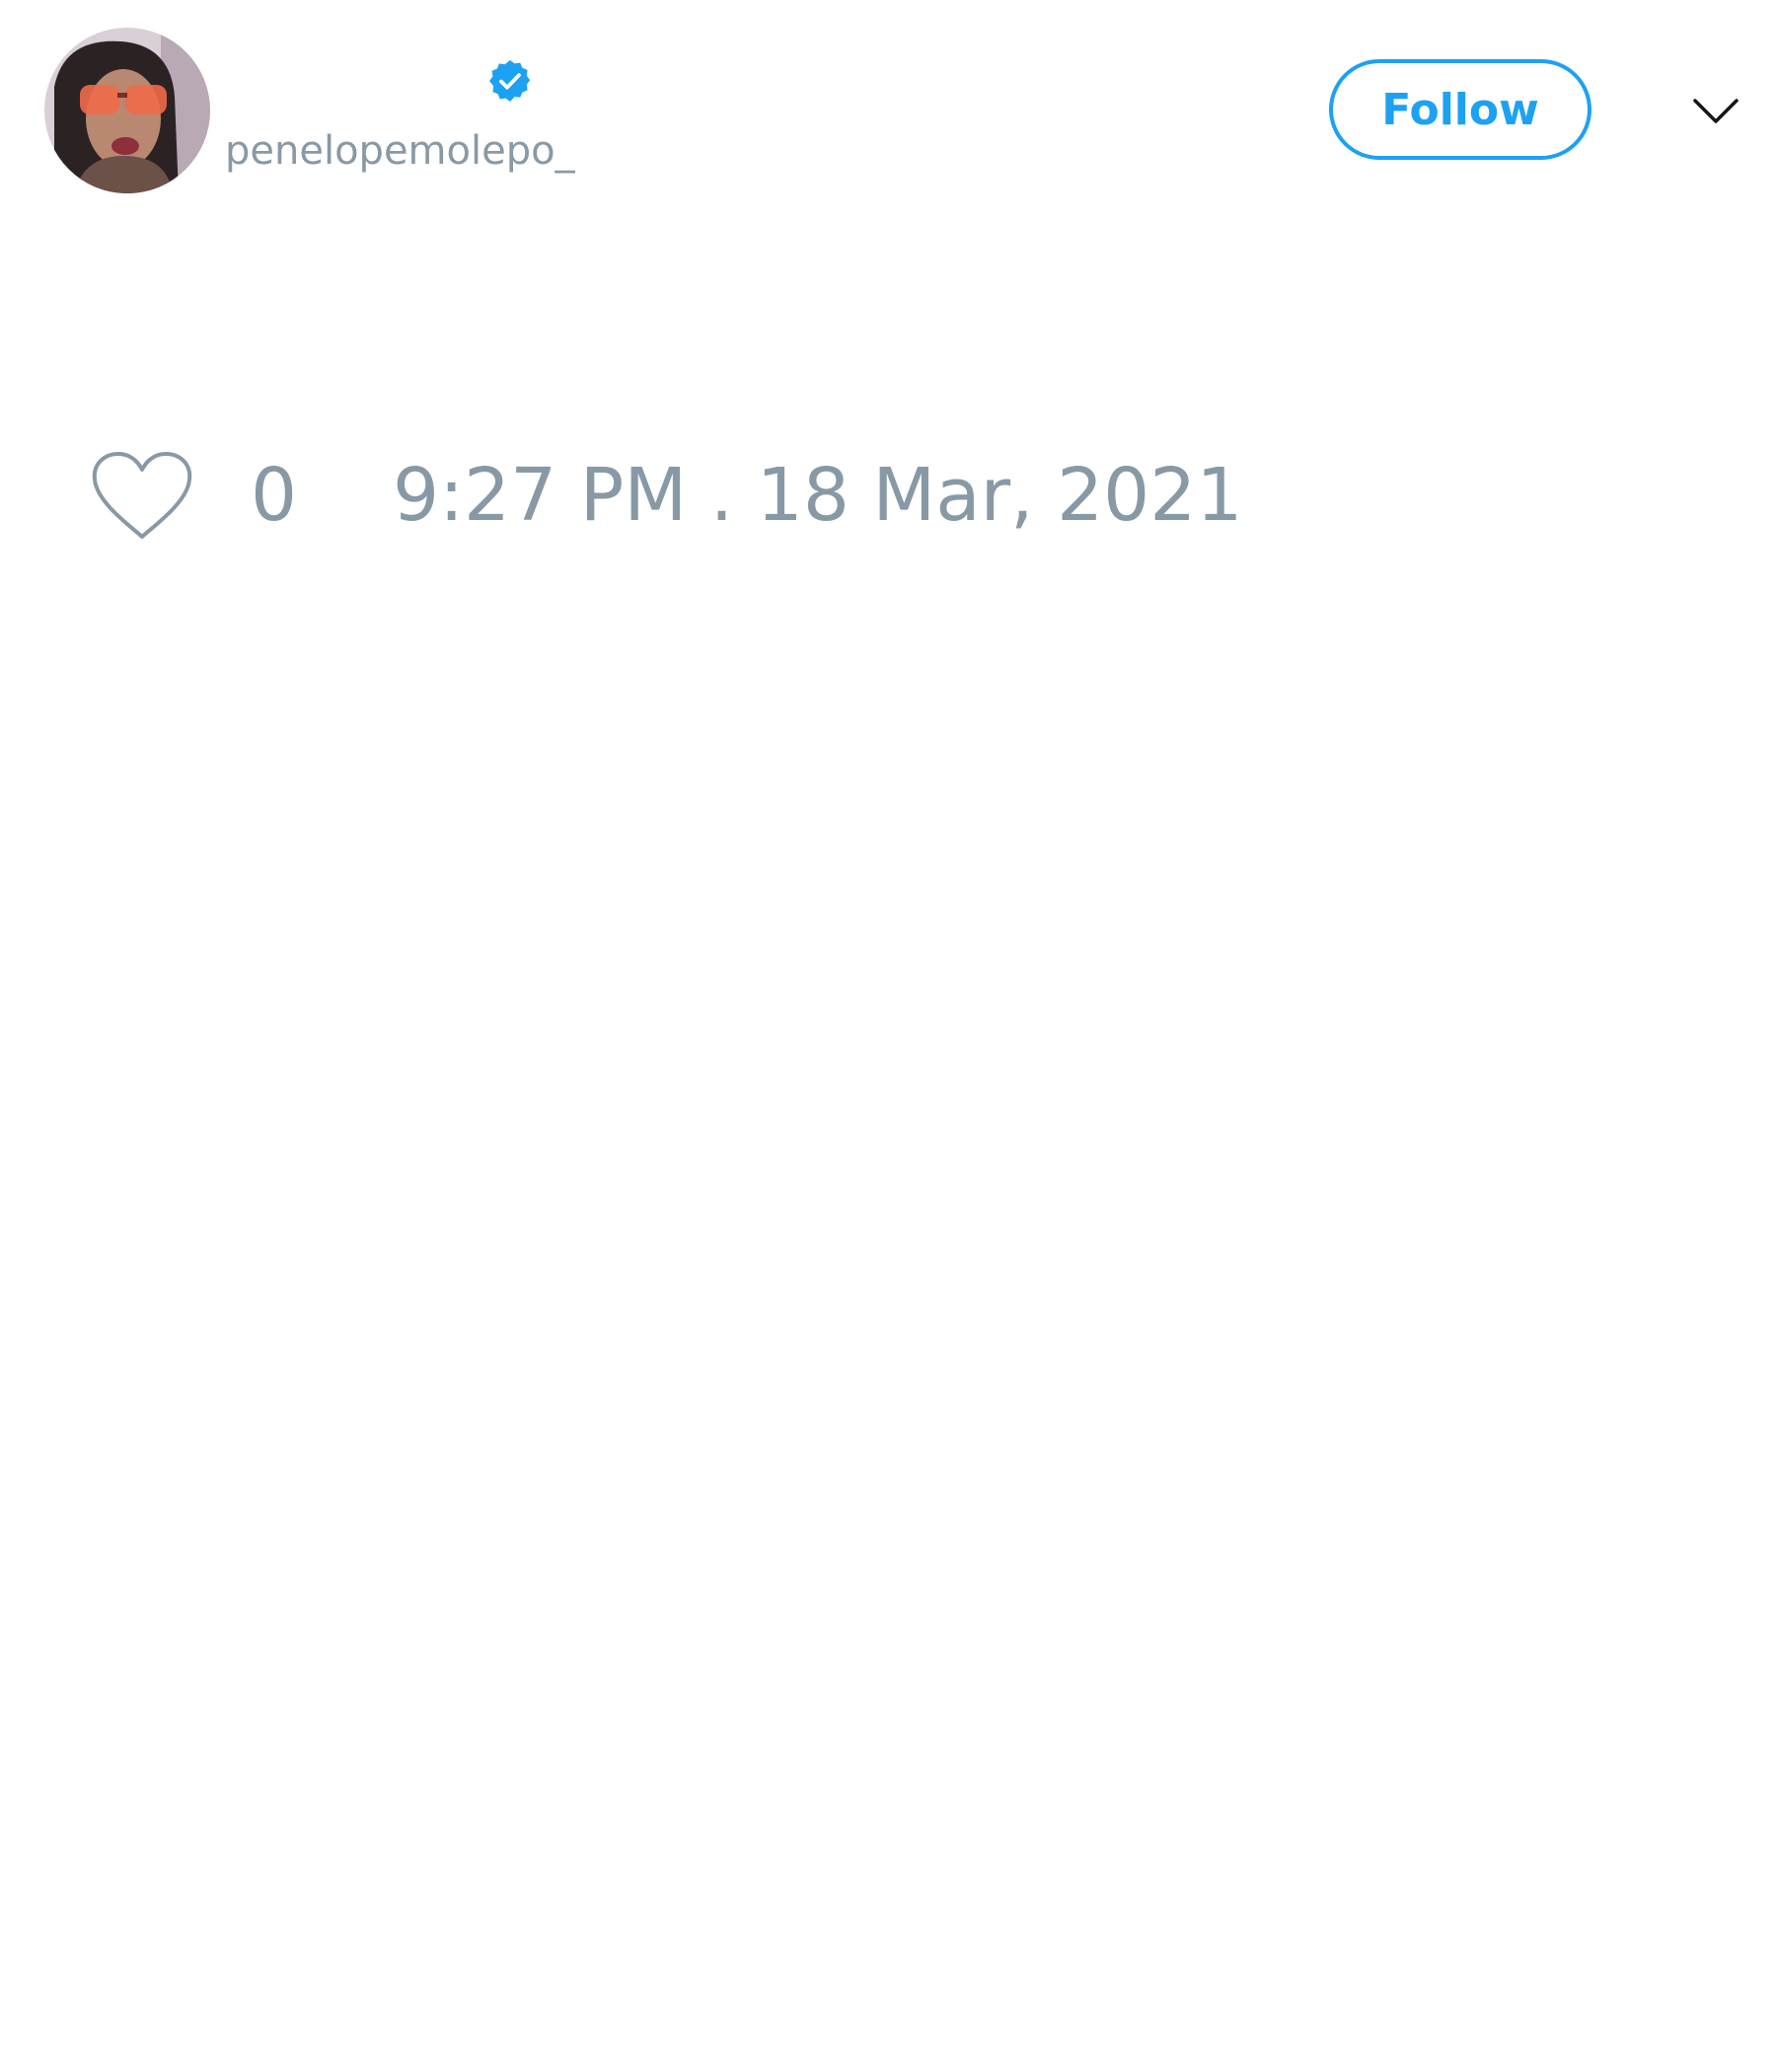 The image size is (1776, 2072). Describe the element at coordinates (1460, 110) in the screenshot. I see `follow-button: Follow` at that location.